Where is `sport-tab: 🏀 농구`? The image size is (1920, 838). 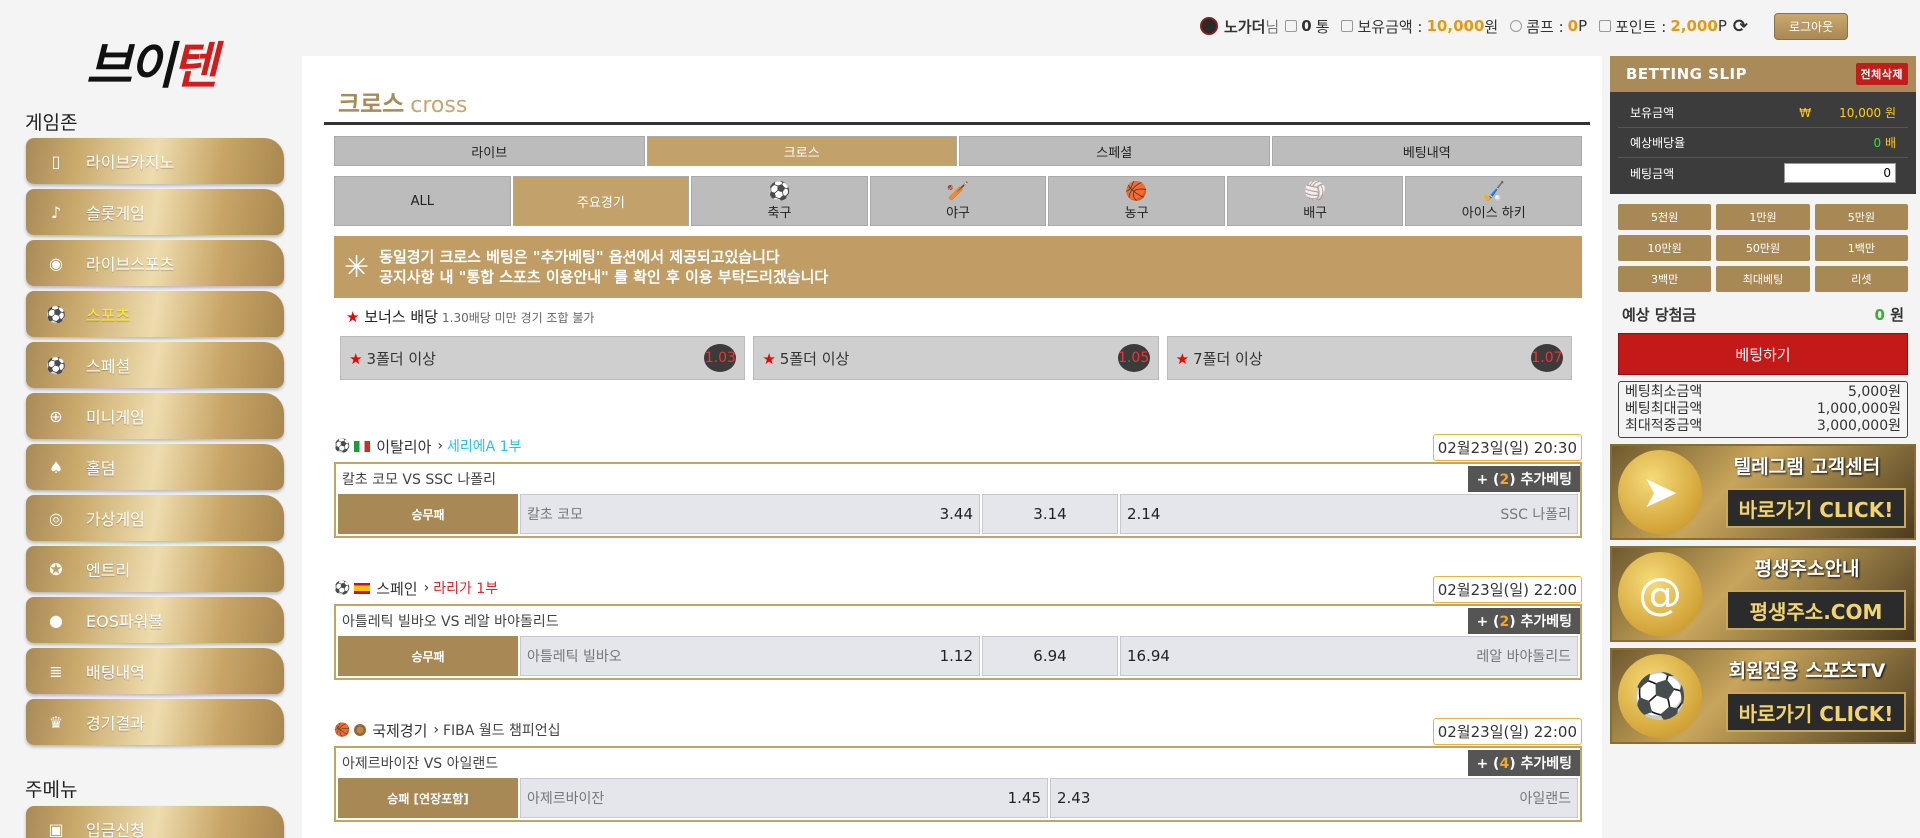
sport-tab: 🏀 농구 is located at coordinates (1136, 201).